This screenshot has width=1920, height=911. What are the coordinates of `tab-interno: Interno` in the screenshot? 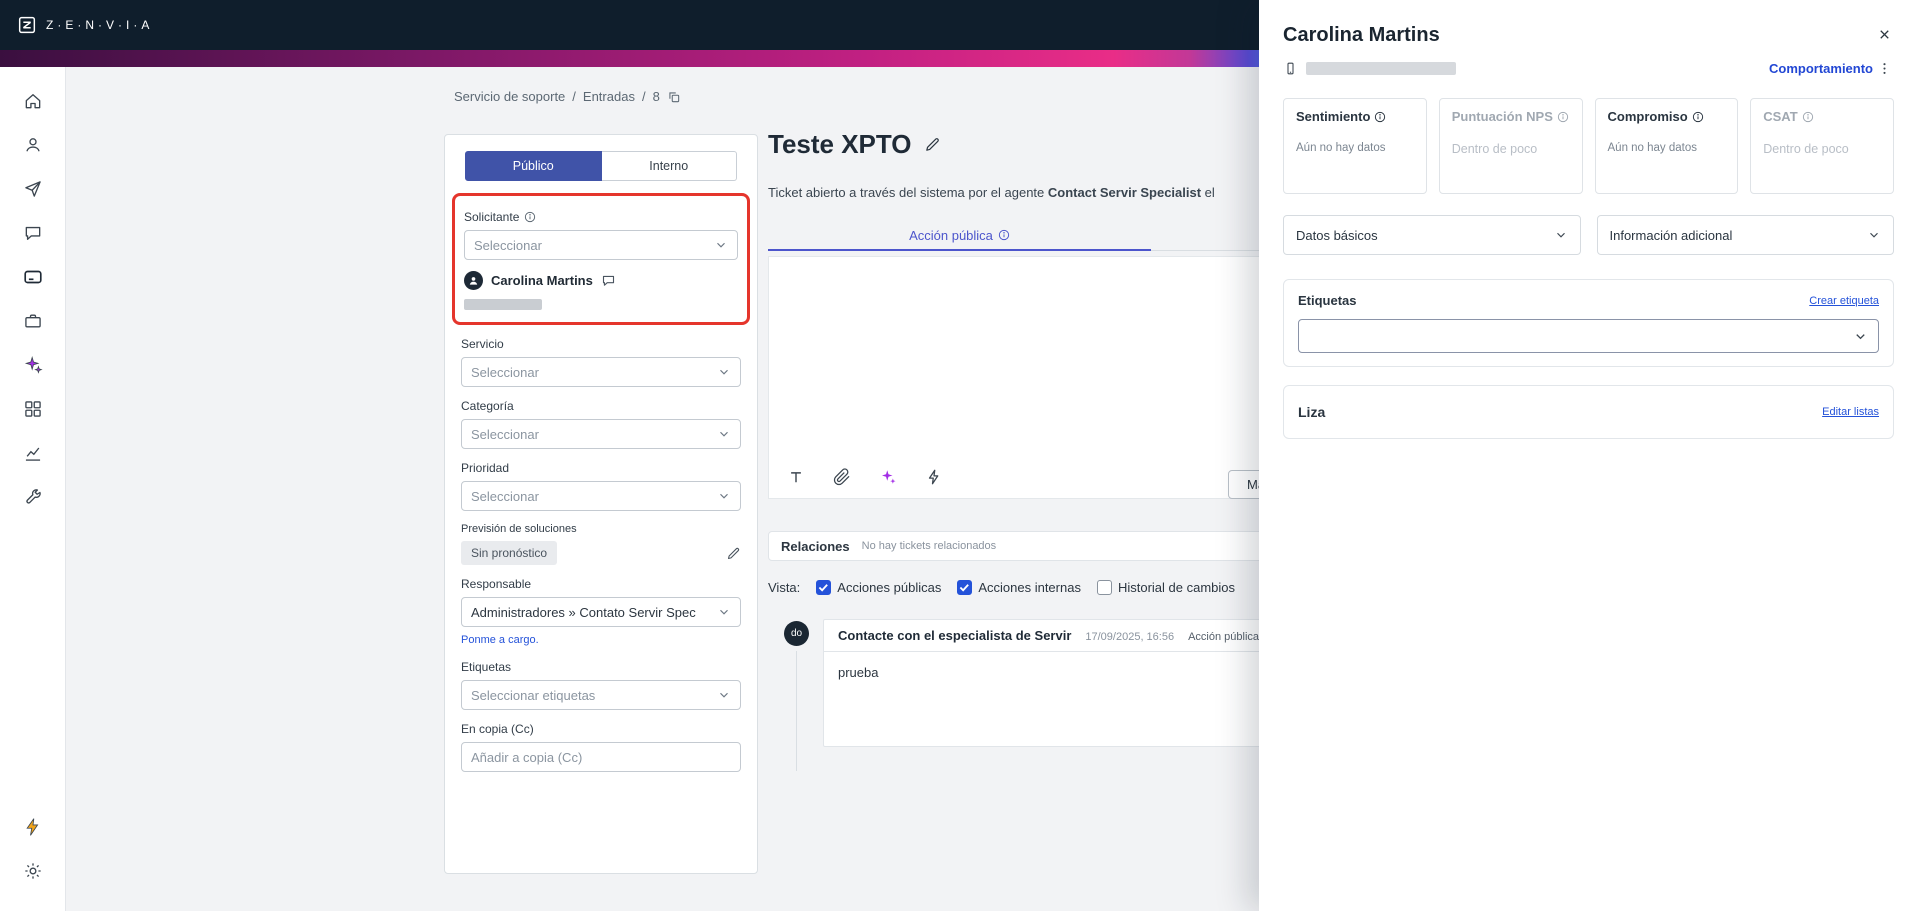 It's located at (669, 166).